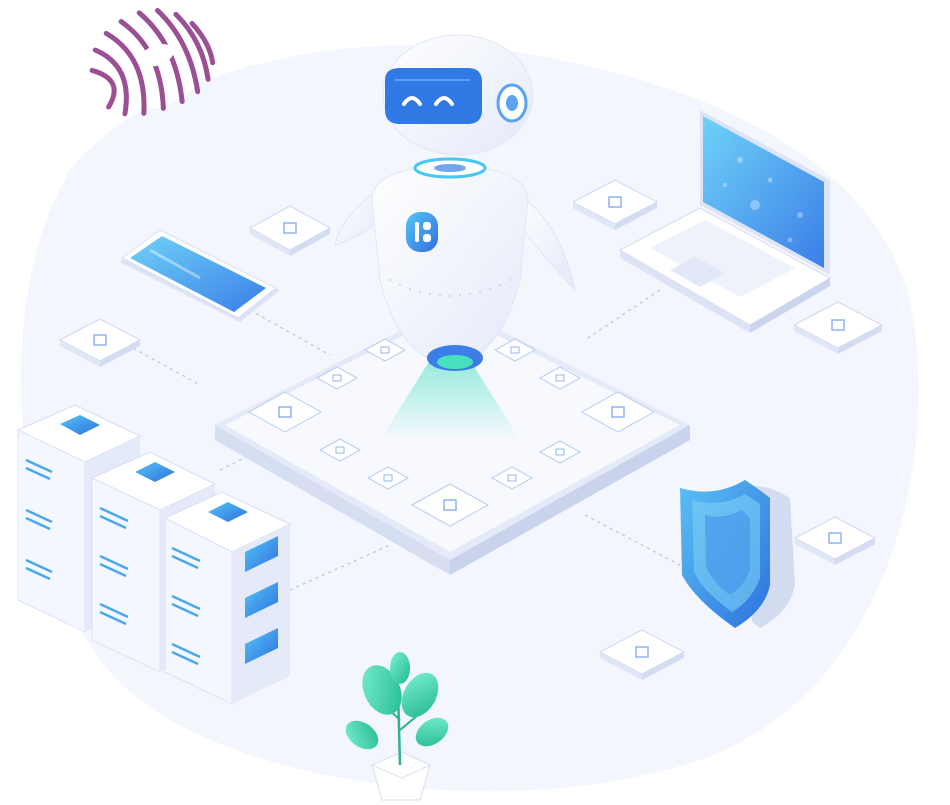 This screenshot has height=805, width=950. I want to click on robot-visor, so click(433, 96).